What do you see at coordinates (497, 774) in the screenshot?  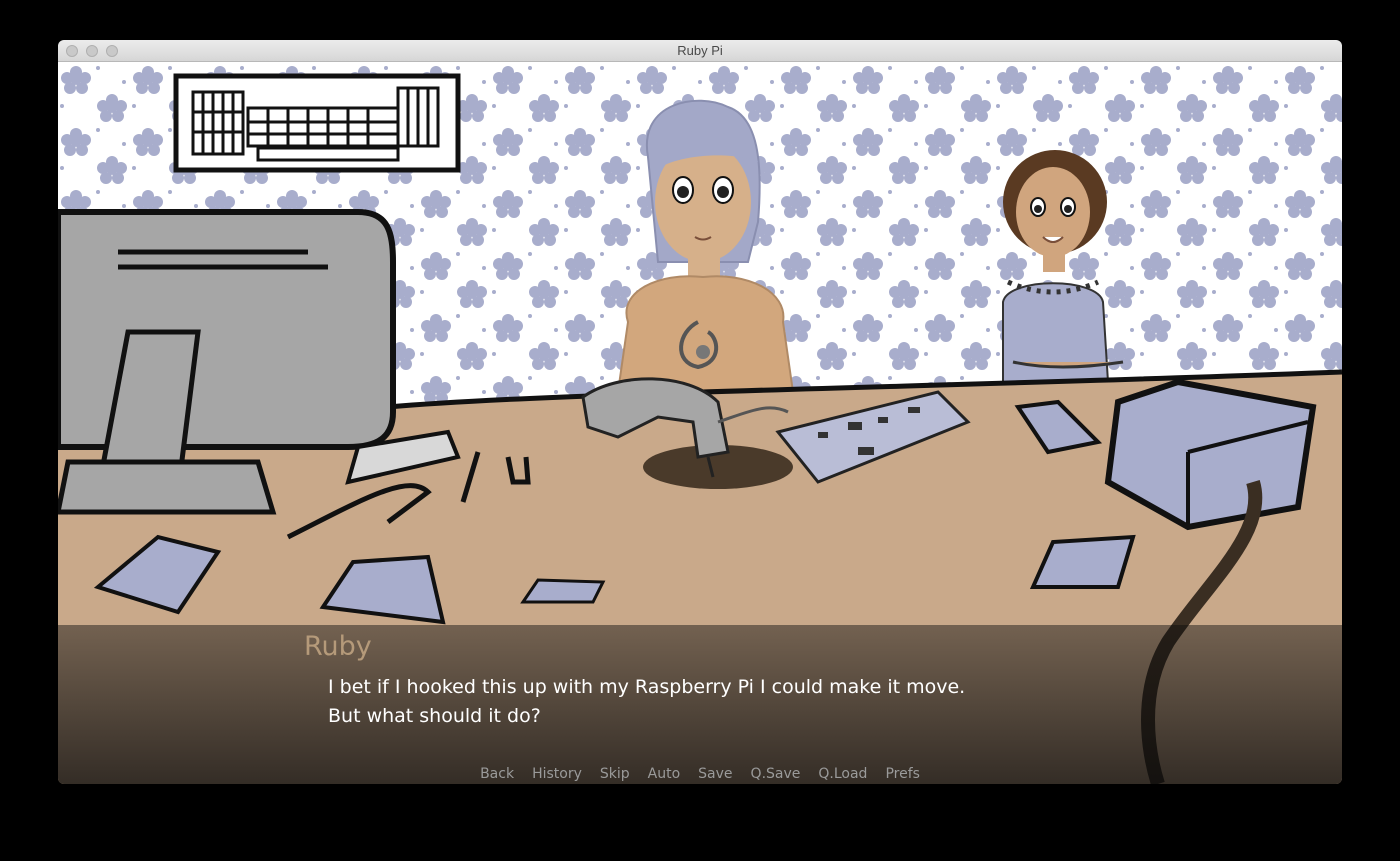 I see `back-button: Back` at bounding box center [497, 774].